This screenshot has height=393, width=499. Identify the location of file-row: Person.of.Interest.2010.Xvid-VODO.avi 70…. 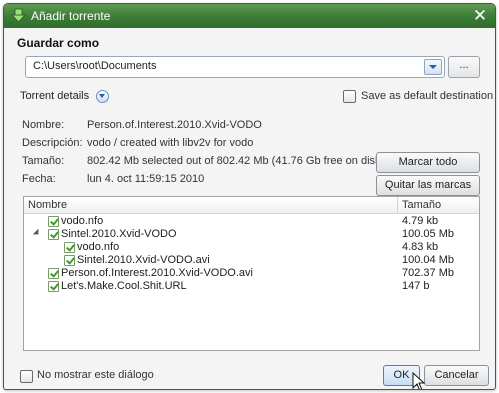
(251, 273).